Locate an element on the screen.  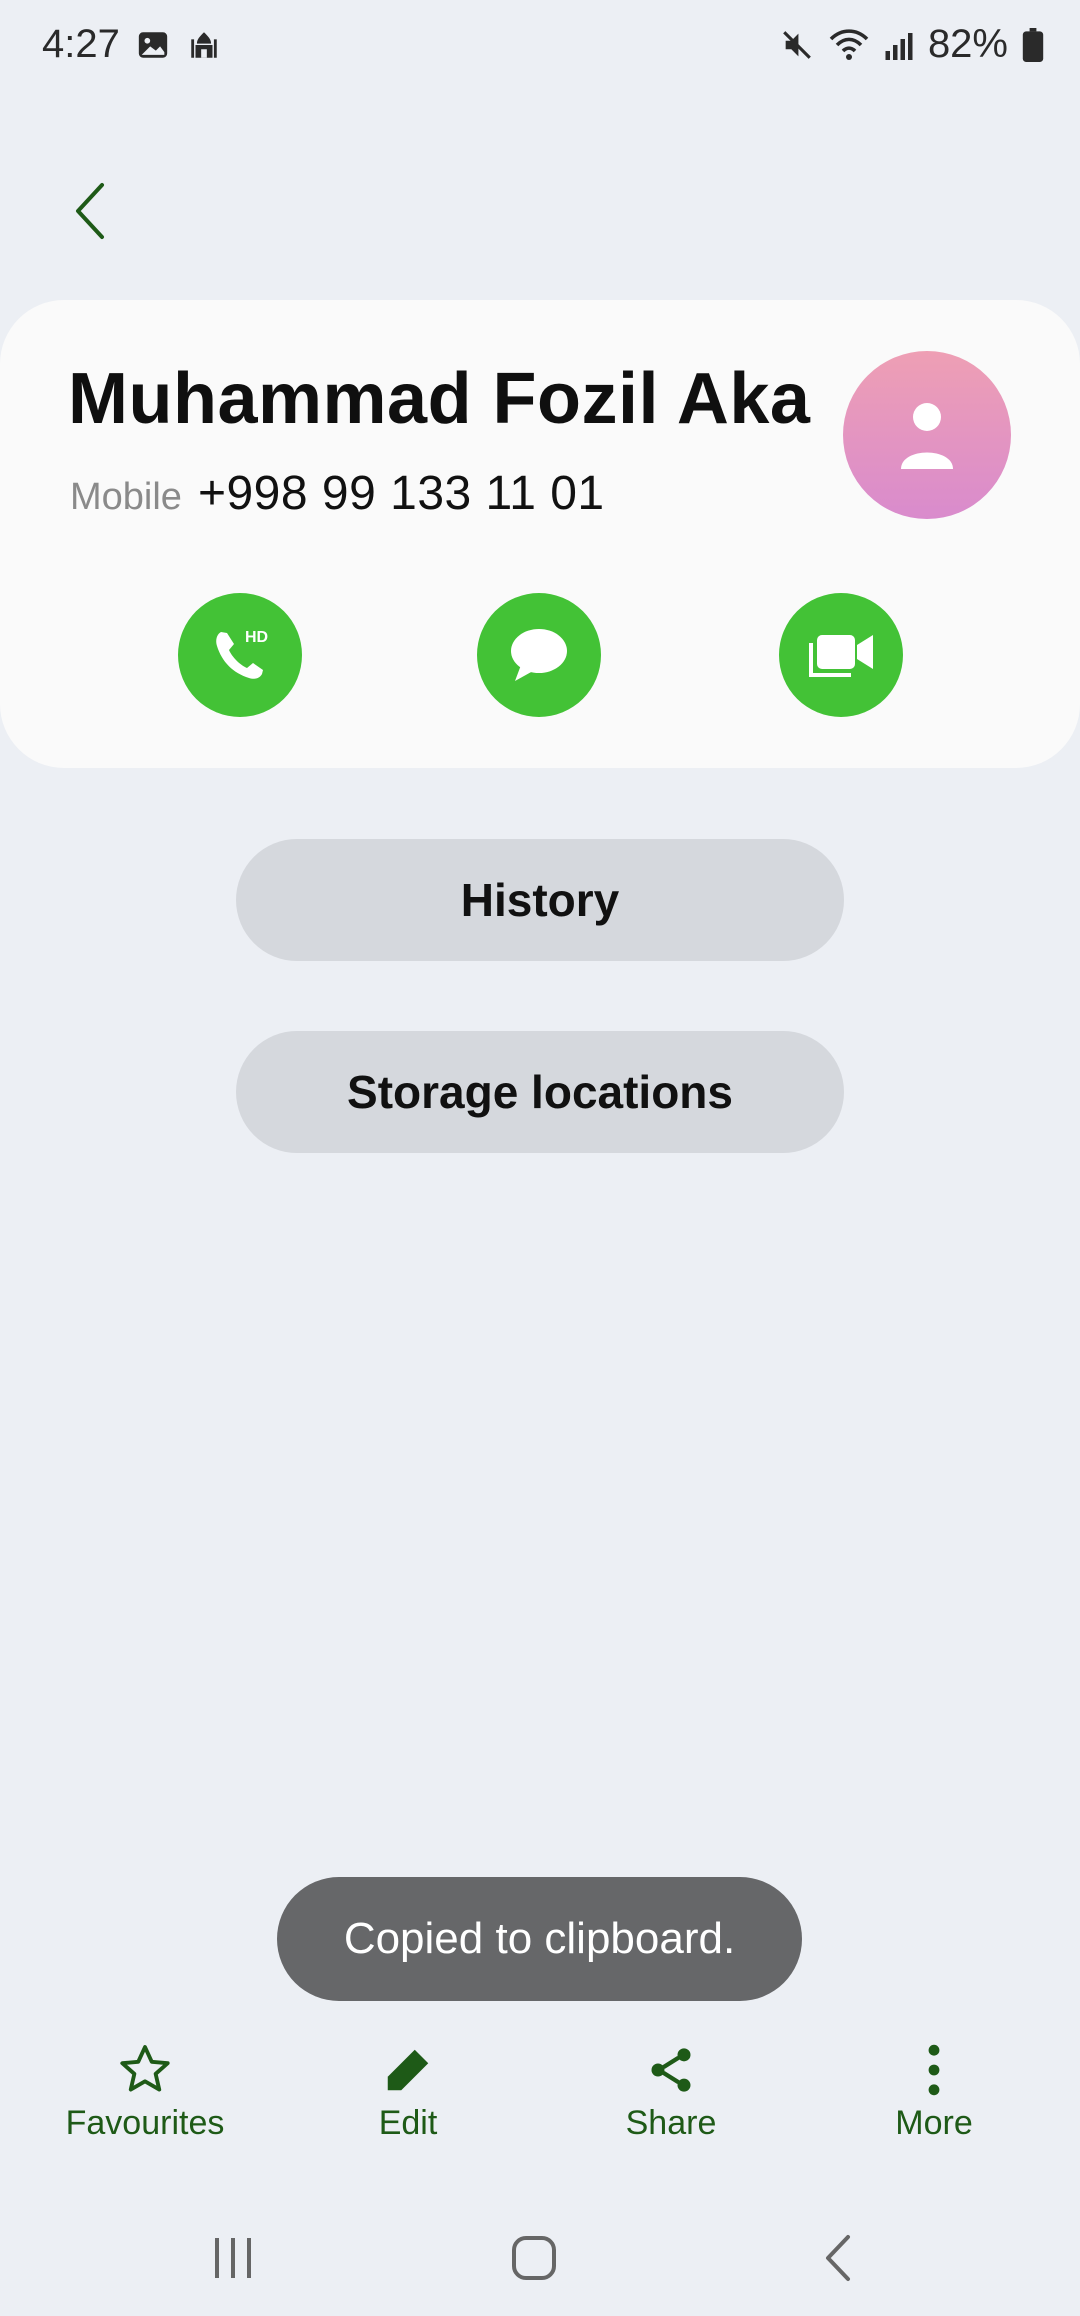
chat-bubble-icon is located at coordinates (539, 655).